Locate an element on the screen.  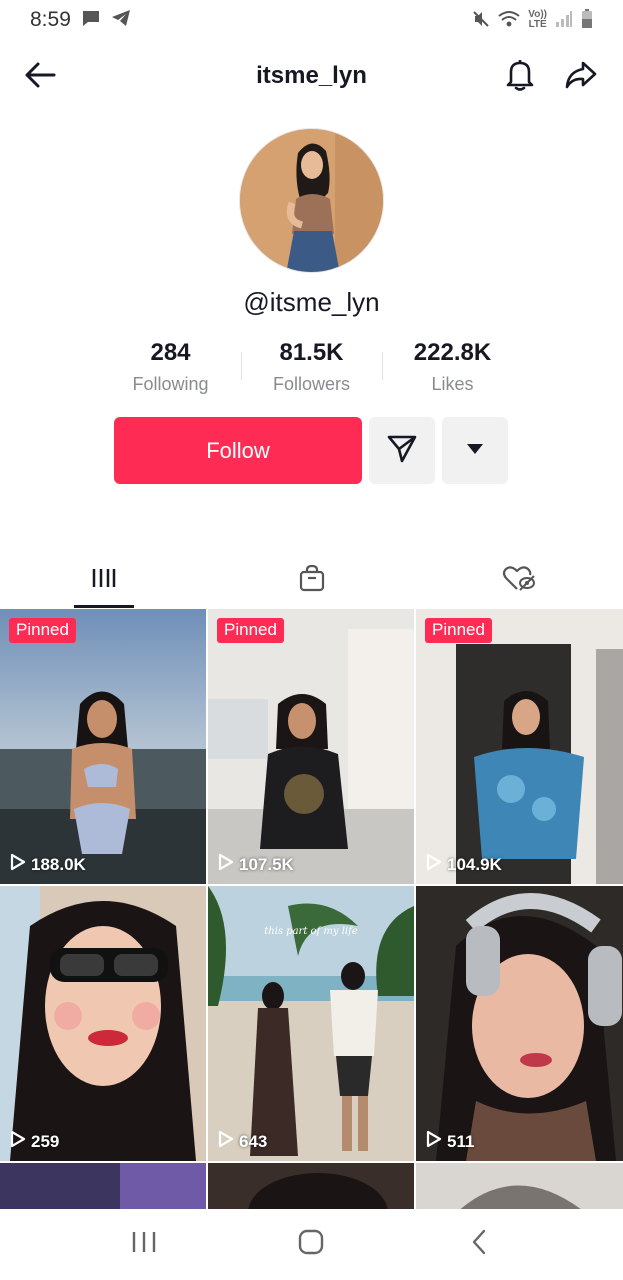
system-back-button is located at coordinates (479, 1245).